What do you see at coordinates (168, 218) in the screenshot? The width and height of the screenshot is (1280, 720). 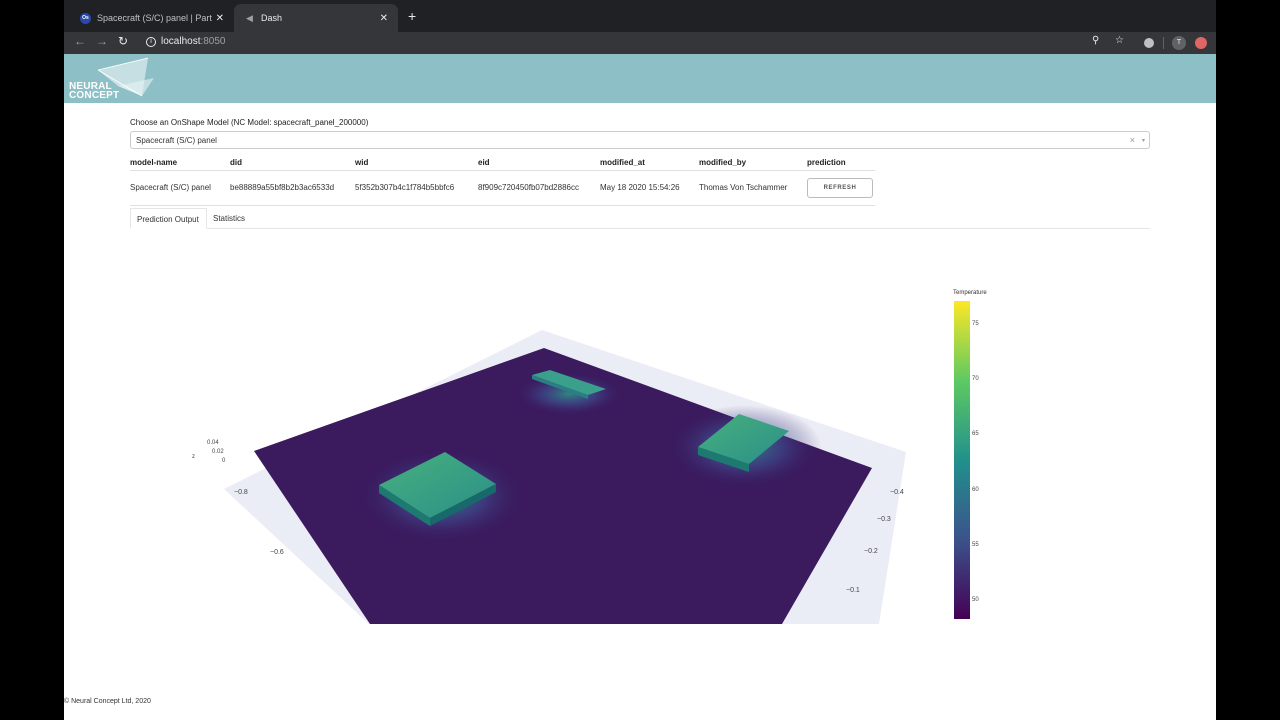 I see `tab-prediction-output: Prediction Output` at bounding box center [168, 218].